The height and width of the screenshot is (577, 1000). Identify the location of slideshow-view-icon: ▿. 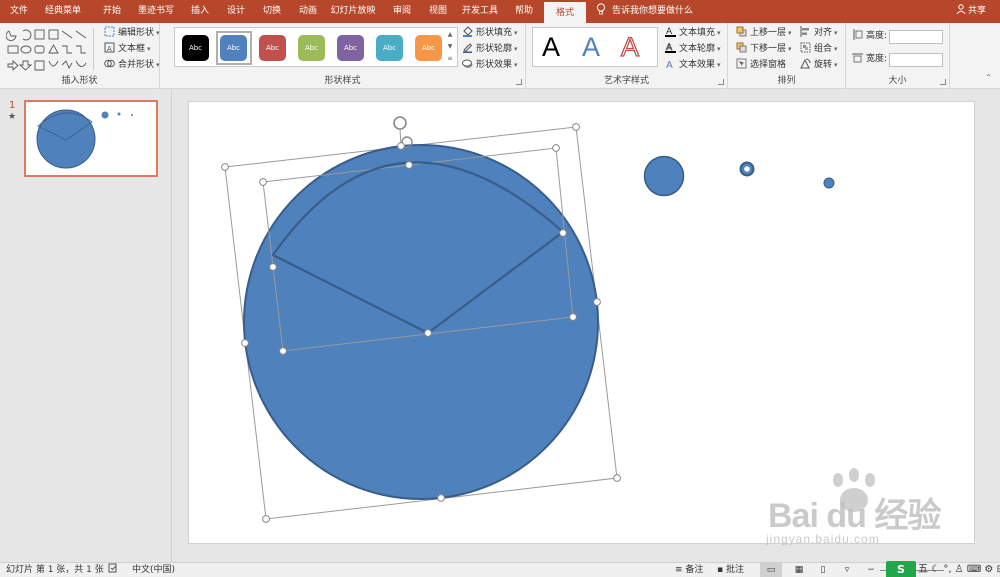
(847, 570).